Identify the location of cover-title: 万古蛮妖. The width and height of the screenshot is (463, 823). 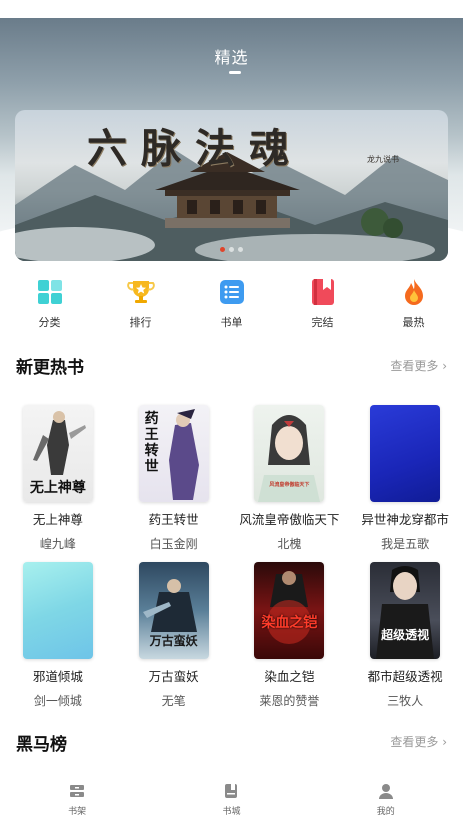
(173, 641).